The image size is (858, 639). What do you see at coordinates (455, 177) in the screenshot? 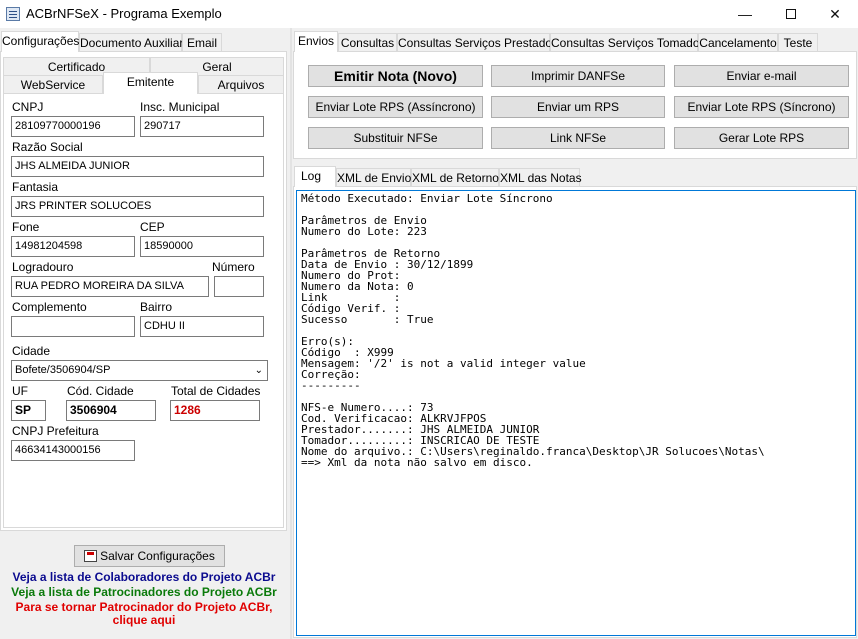
I see `tab-xml-retorno: XML de Retorno` at bounding box center [455, 177].